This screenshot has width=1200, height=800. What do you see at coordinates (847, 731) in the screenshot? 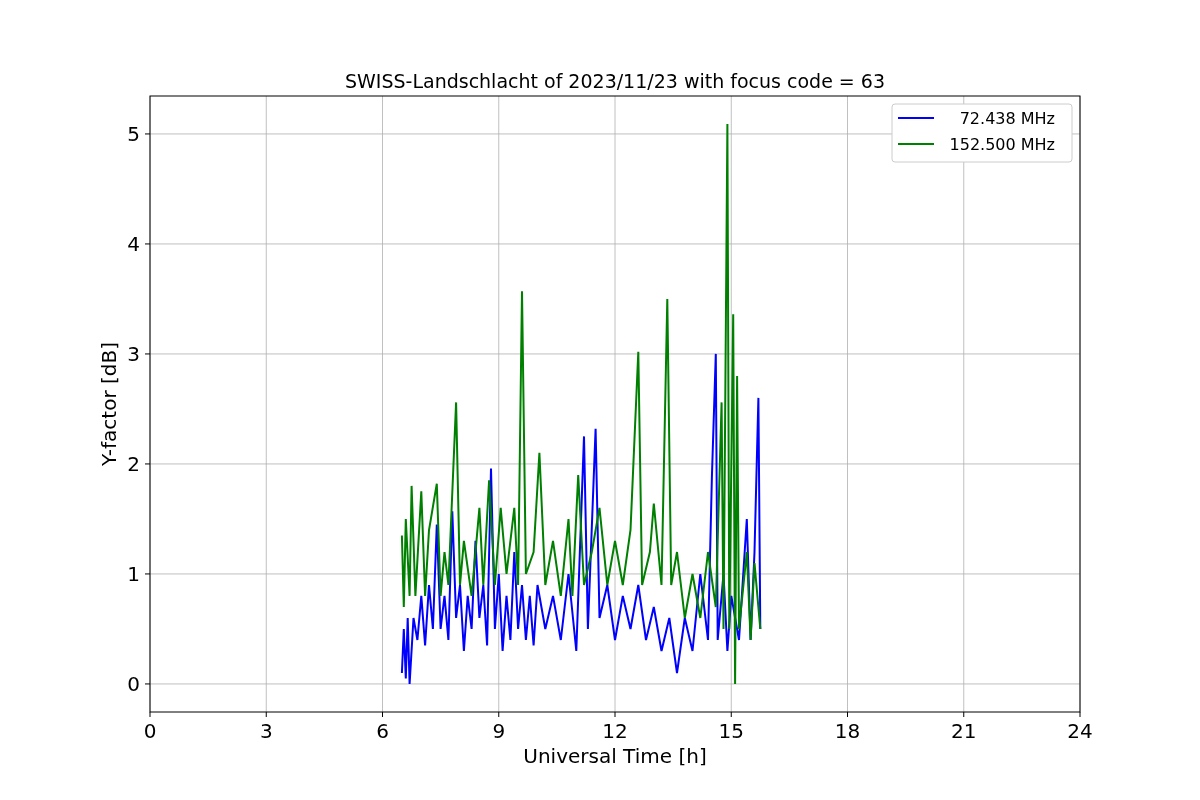
I see `x-tick-label: 18` at bounding box center [847, 731].